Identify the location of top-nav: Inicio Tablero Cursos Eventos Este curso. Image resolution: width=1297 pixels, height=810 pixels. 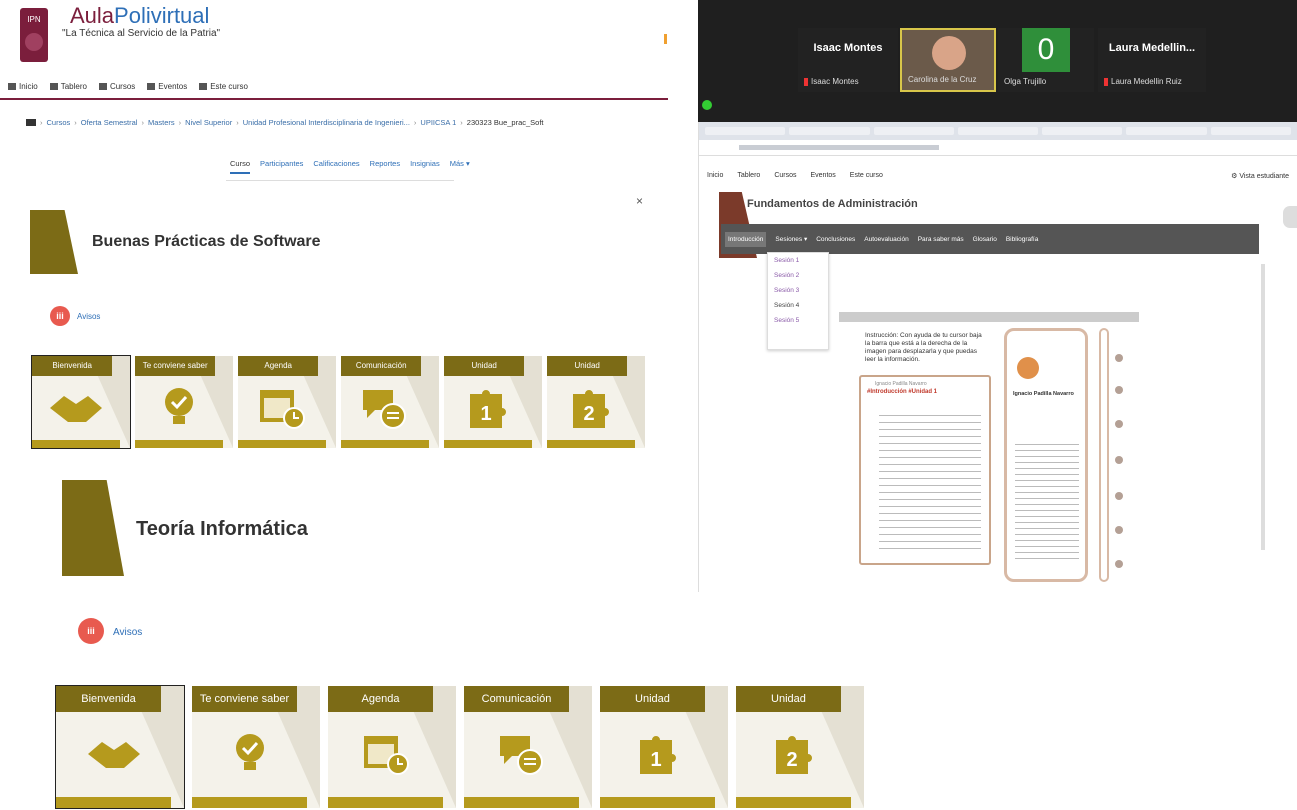
(128, 86).